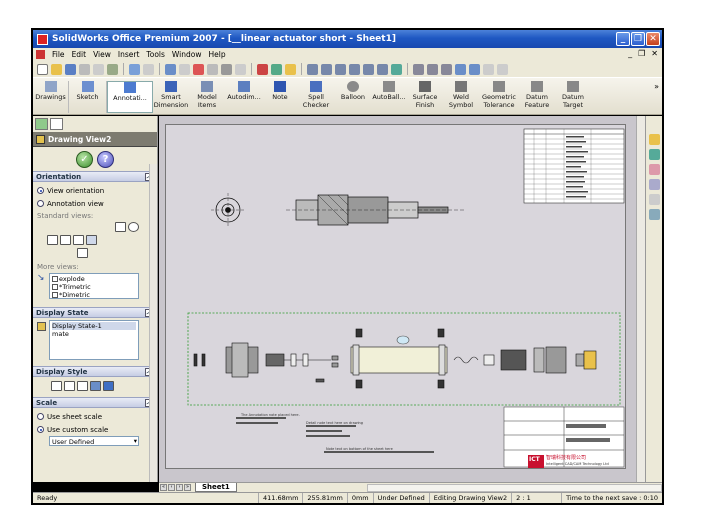  What do you see at coordinates (94, 441) in the screenshot?
I see `custom-scale-select: User Defined ▾` at bounding box center [94, 441].